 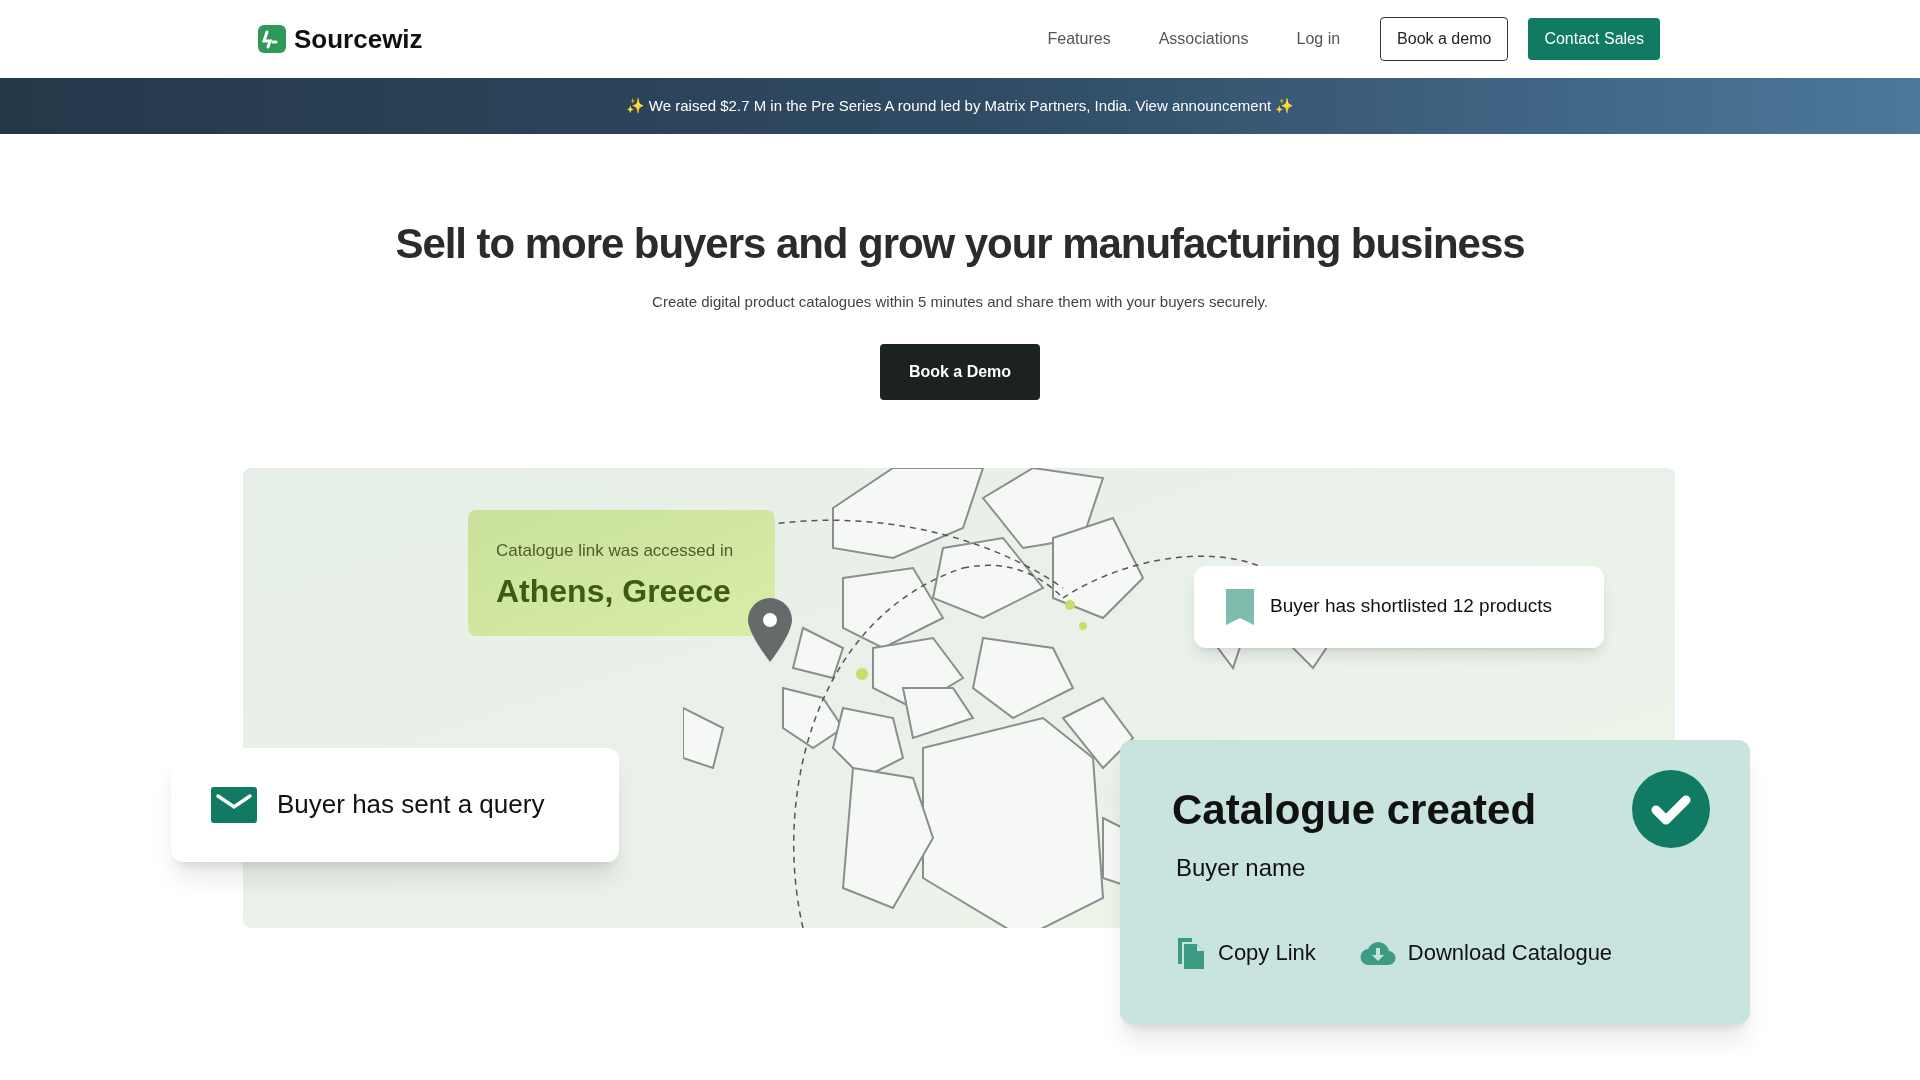 I want to click on envelope-icon, so click(x=234, y=804).